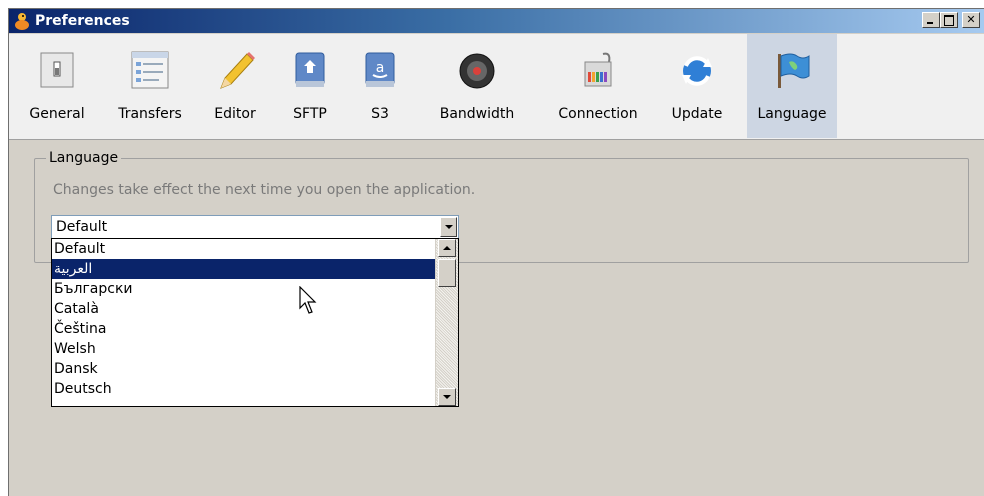 The width and height of the screenshot is (984, 496). I want to click on tab-language: Language, so click(792, 86).